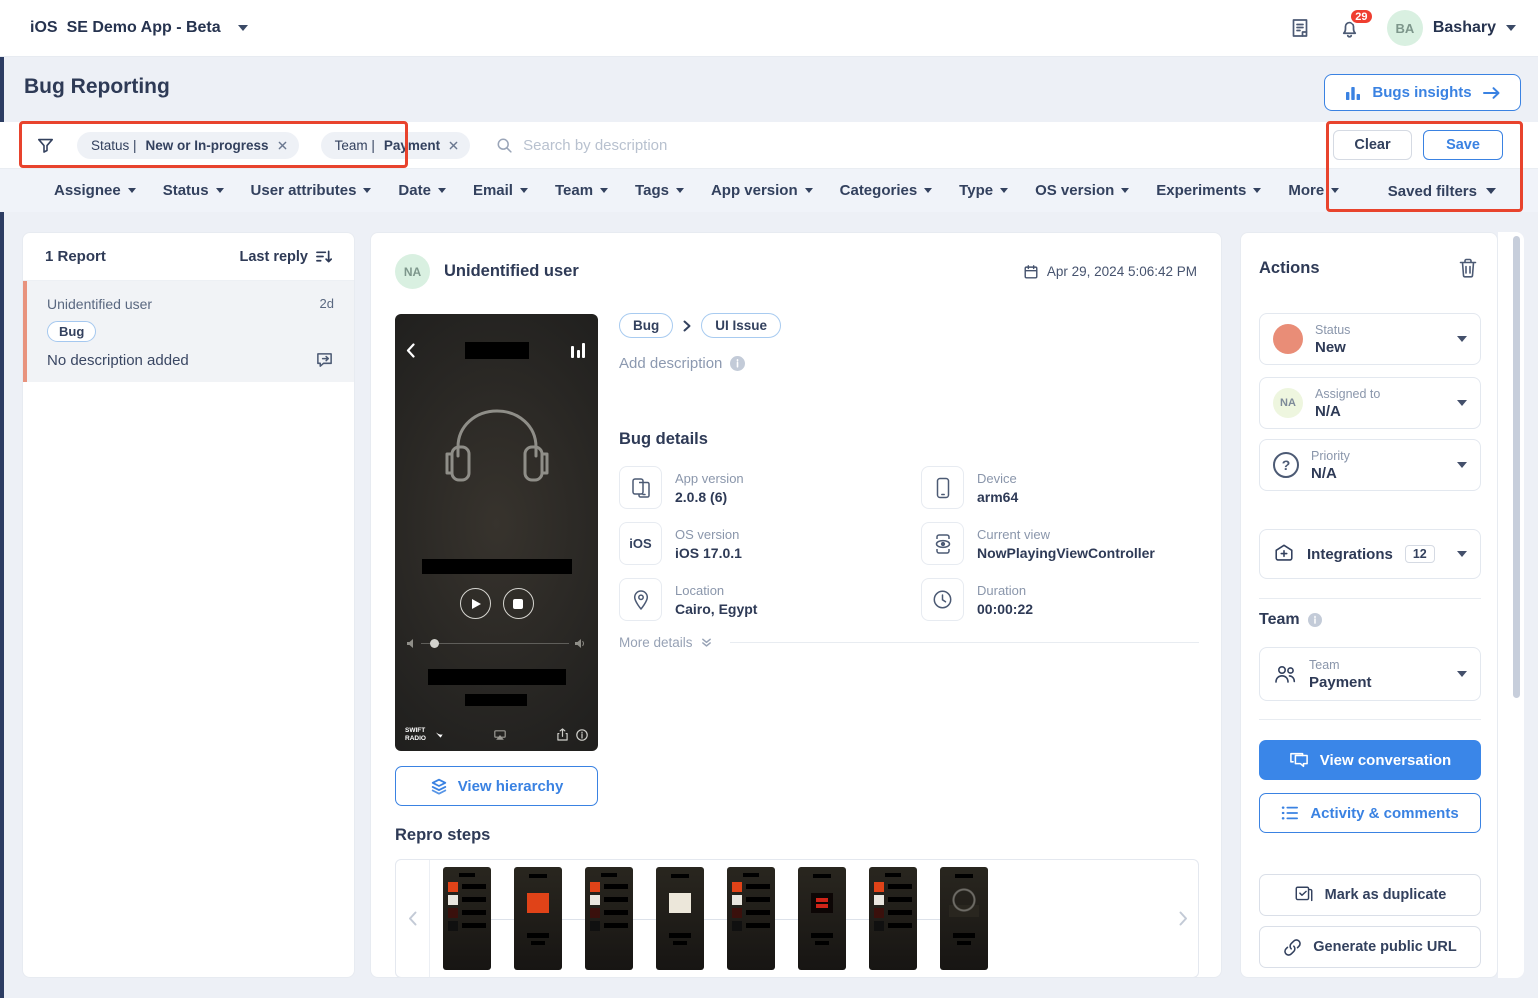 The width and height of the screenshot is (1538, 998). I want to click on scrollbar-thumb, so click(1516, 467).